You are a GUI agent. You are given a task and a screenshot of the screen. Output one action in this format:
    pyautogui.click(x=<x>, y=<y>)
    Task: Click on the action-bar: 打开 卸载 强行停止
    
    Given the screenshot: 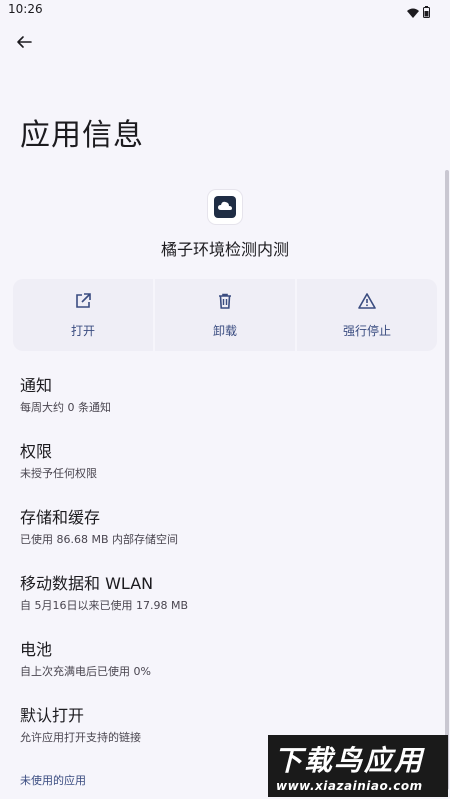 What is the action you would take?
    pyautogui.click(x=225, y=315)
    